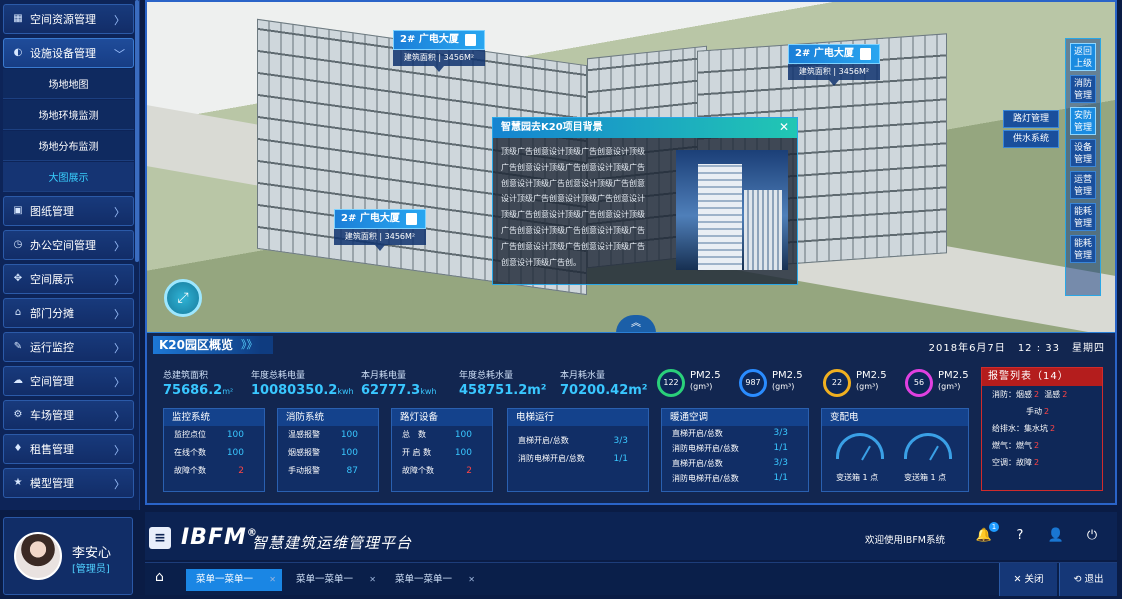 This screenshot has height=599, width=1122. What do you see at coordinates (63, 53) in the screenshot?
I see `sidebar-item-label: 设施设备管理` at bounding box center [63, 53].